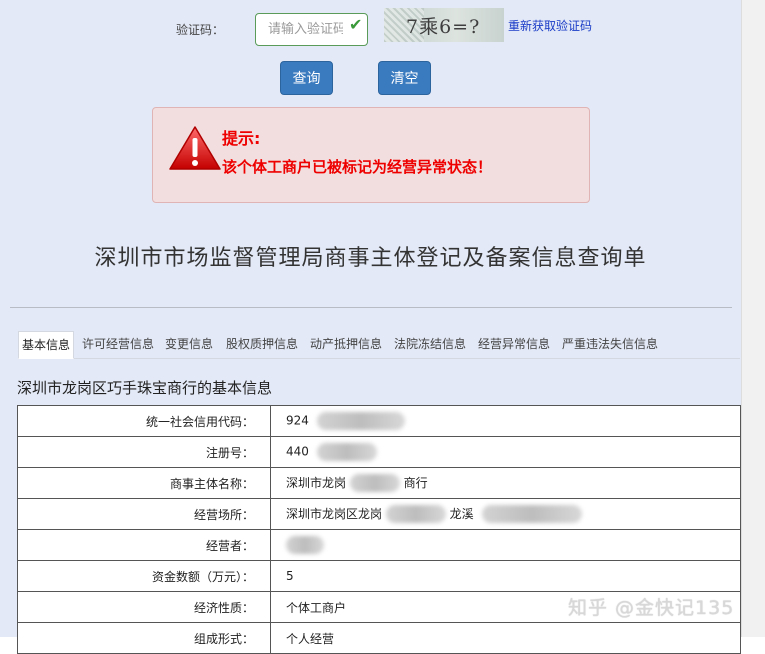  I want to click on credit-code-label: 统一社会信用代码：, so click(144, 421).